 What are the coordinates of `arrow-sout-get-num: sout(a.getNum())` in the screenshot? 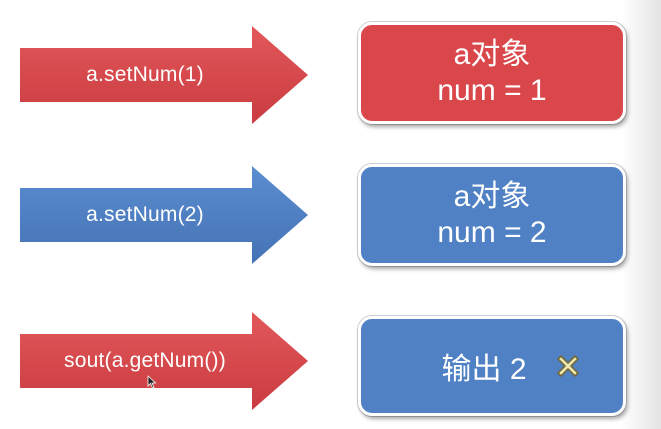 It's located at (164, 361).